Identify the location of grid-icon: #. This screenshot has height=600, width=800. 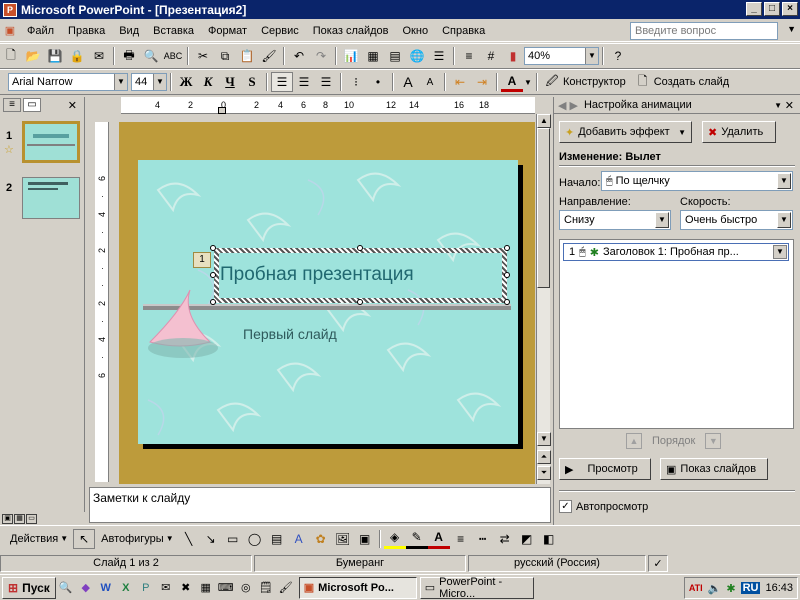
(491, 56).